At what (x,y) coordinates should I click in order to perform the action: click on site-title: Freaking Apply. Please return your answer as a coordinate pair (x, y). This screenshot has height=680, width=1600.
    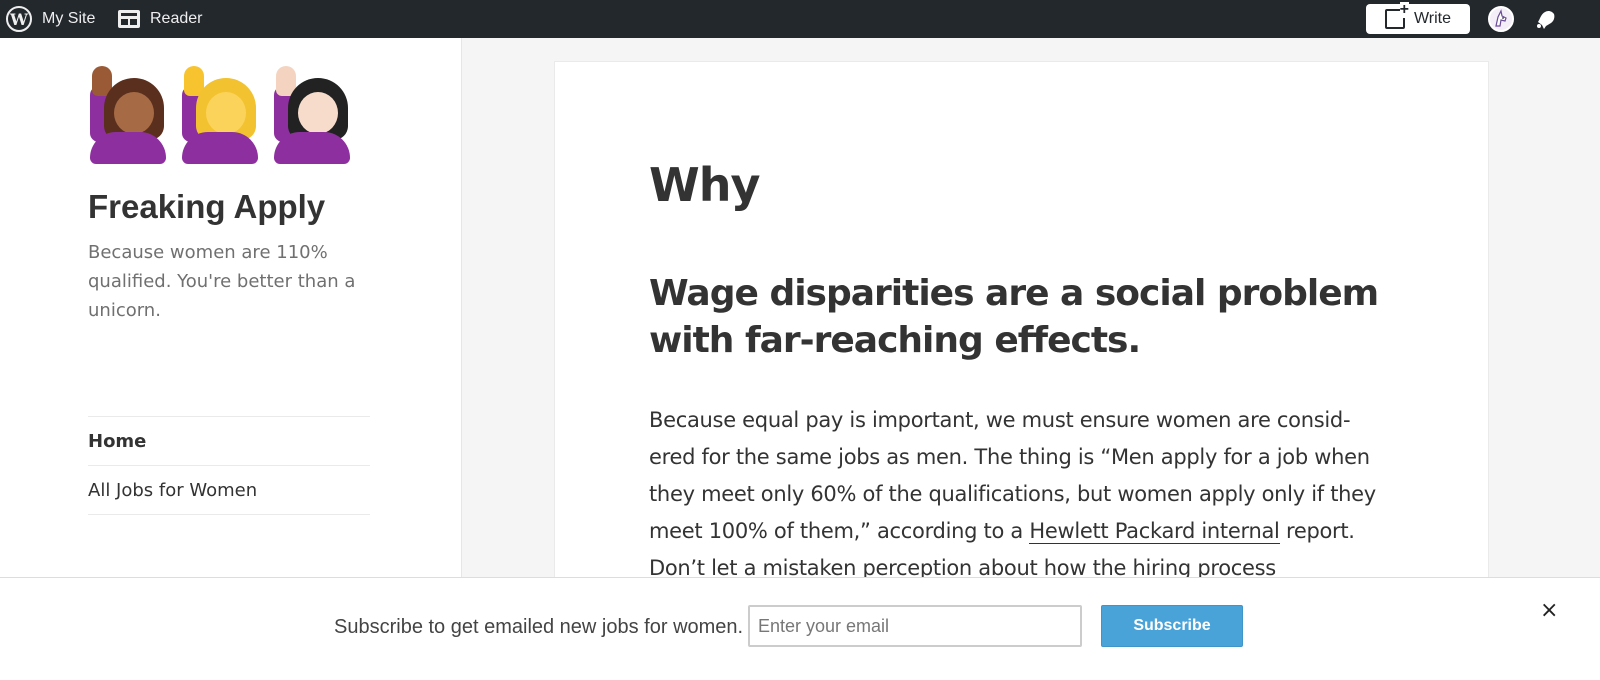
    Looking at the image, I should click on (206, 207).